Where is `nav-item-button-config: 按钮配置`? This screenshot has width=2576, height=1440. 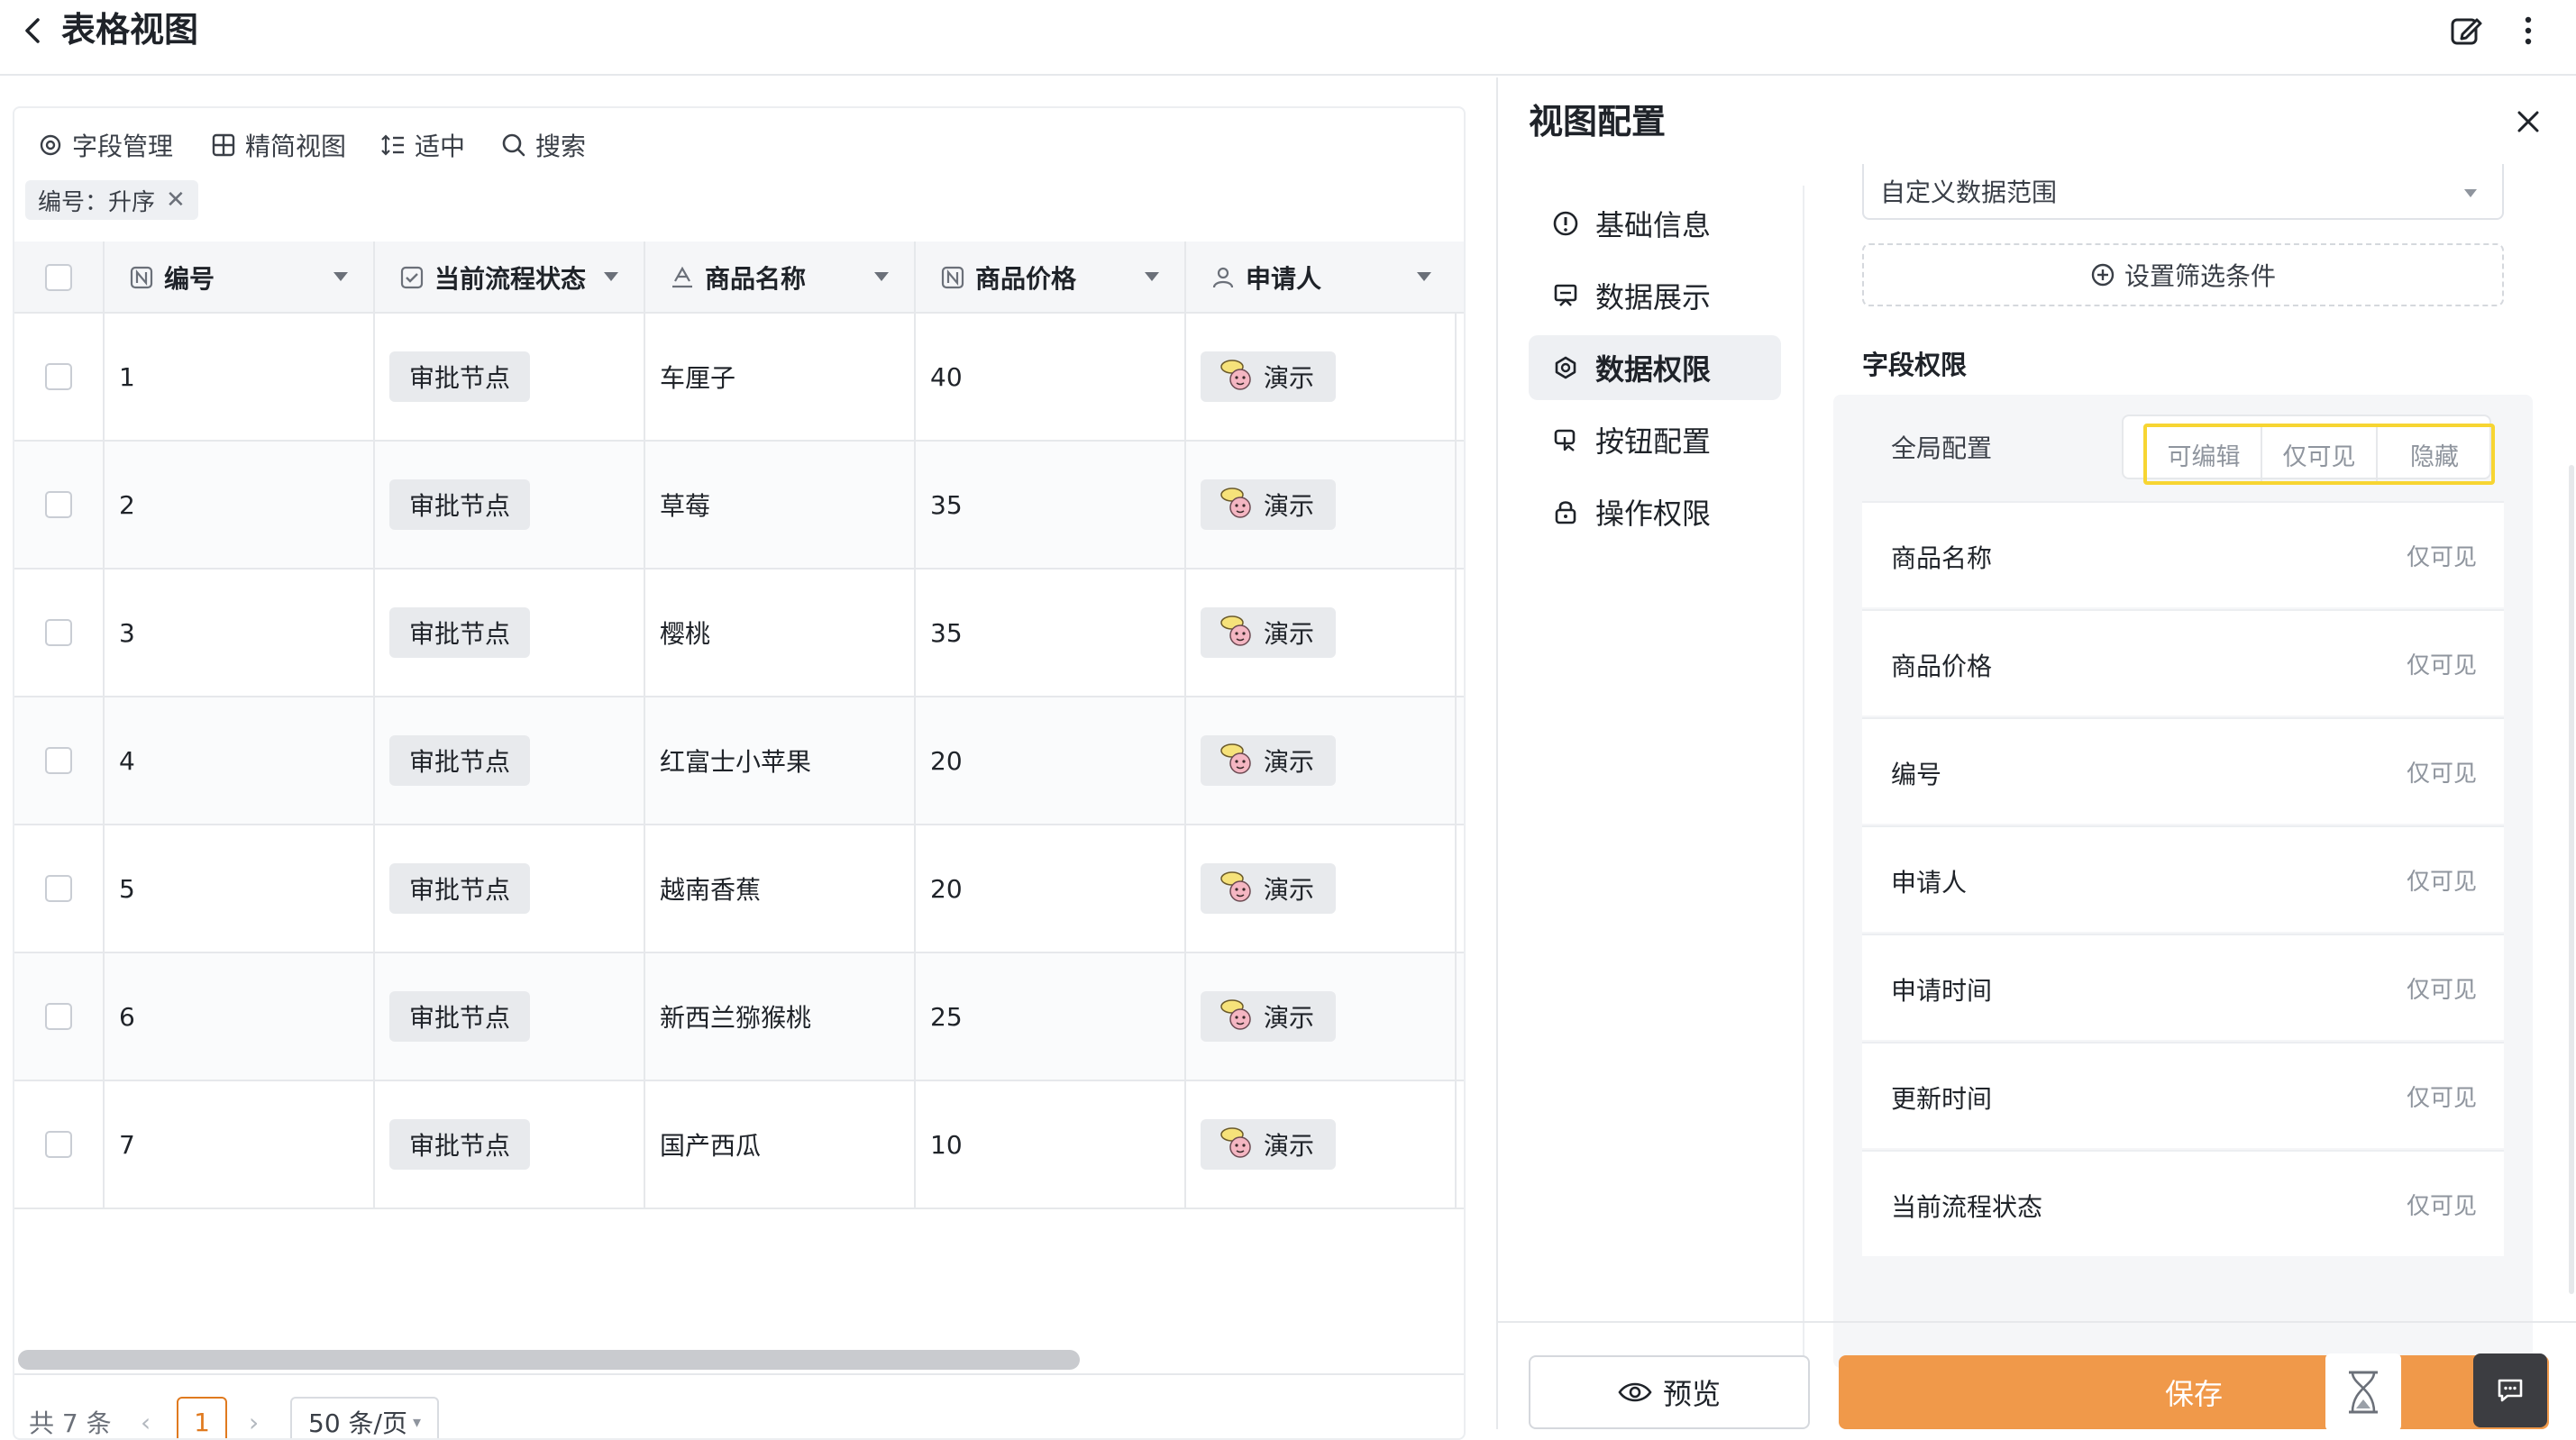
nav-item-button-config: 按钮配置 is located at coordinates (1655, 439).